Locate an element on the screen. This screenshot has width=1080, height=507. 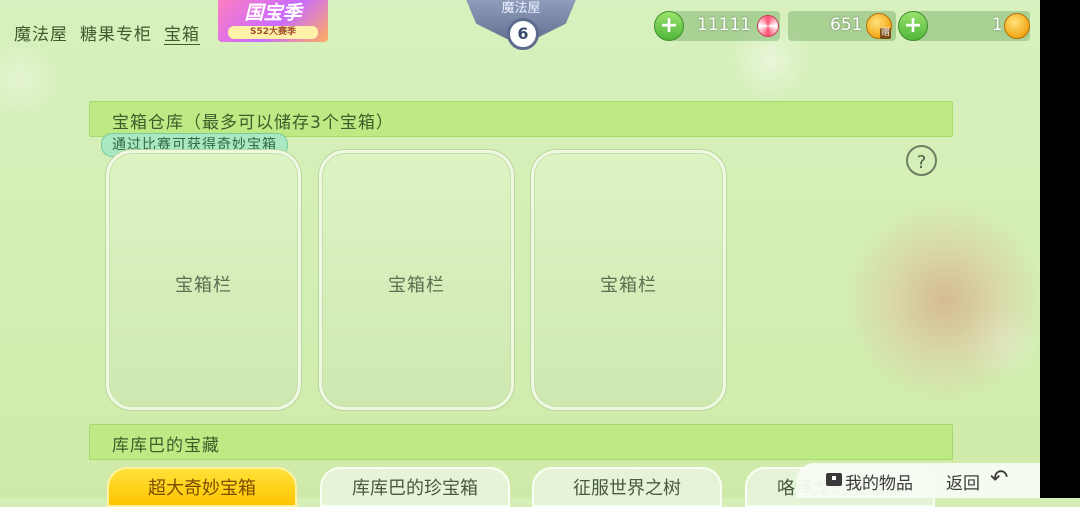
tab-kukuba-chest: 库库巴的珍宝箱 is located at coordinates (415, 487).